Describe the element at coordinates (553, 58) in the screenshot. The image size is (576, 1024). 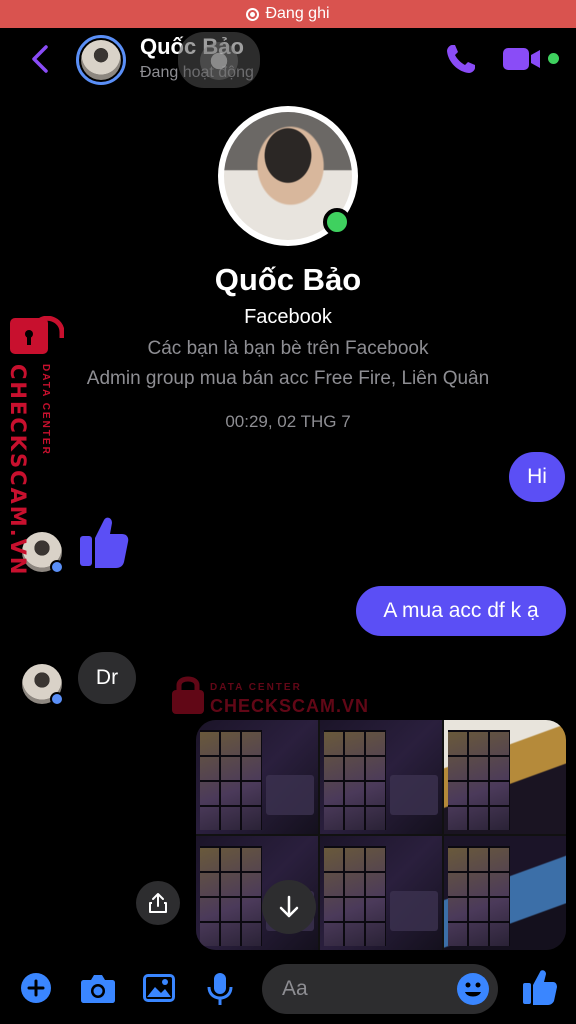
I see `video-online-dot` at that location.